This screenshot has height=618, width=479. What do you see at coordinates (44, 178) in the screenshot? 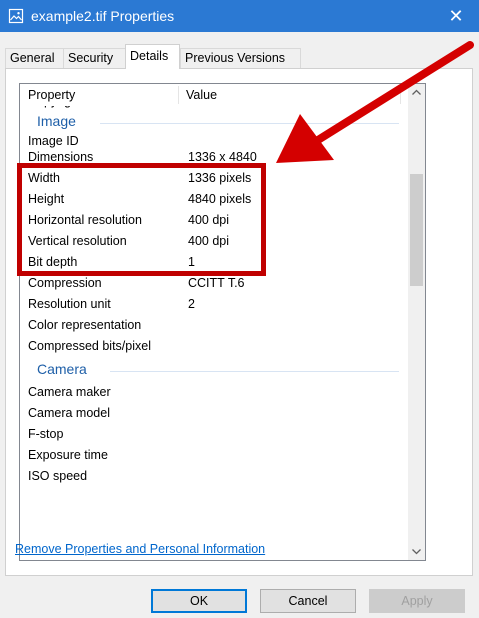
I see `property-name: Width` at bounding box center [44, 178].